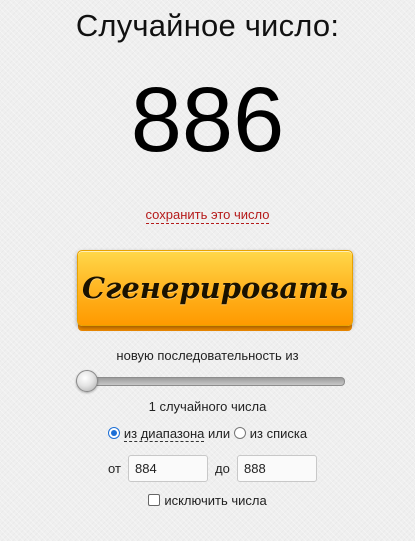  I want to click on mode-selector: из диапазона или из списка, so click(207, 434).